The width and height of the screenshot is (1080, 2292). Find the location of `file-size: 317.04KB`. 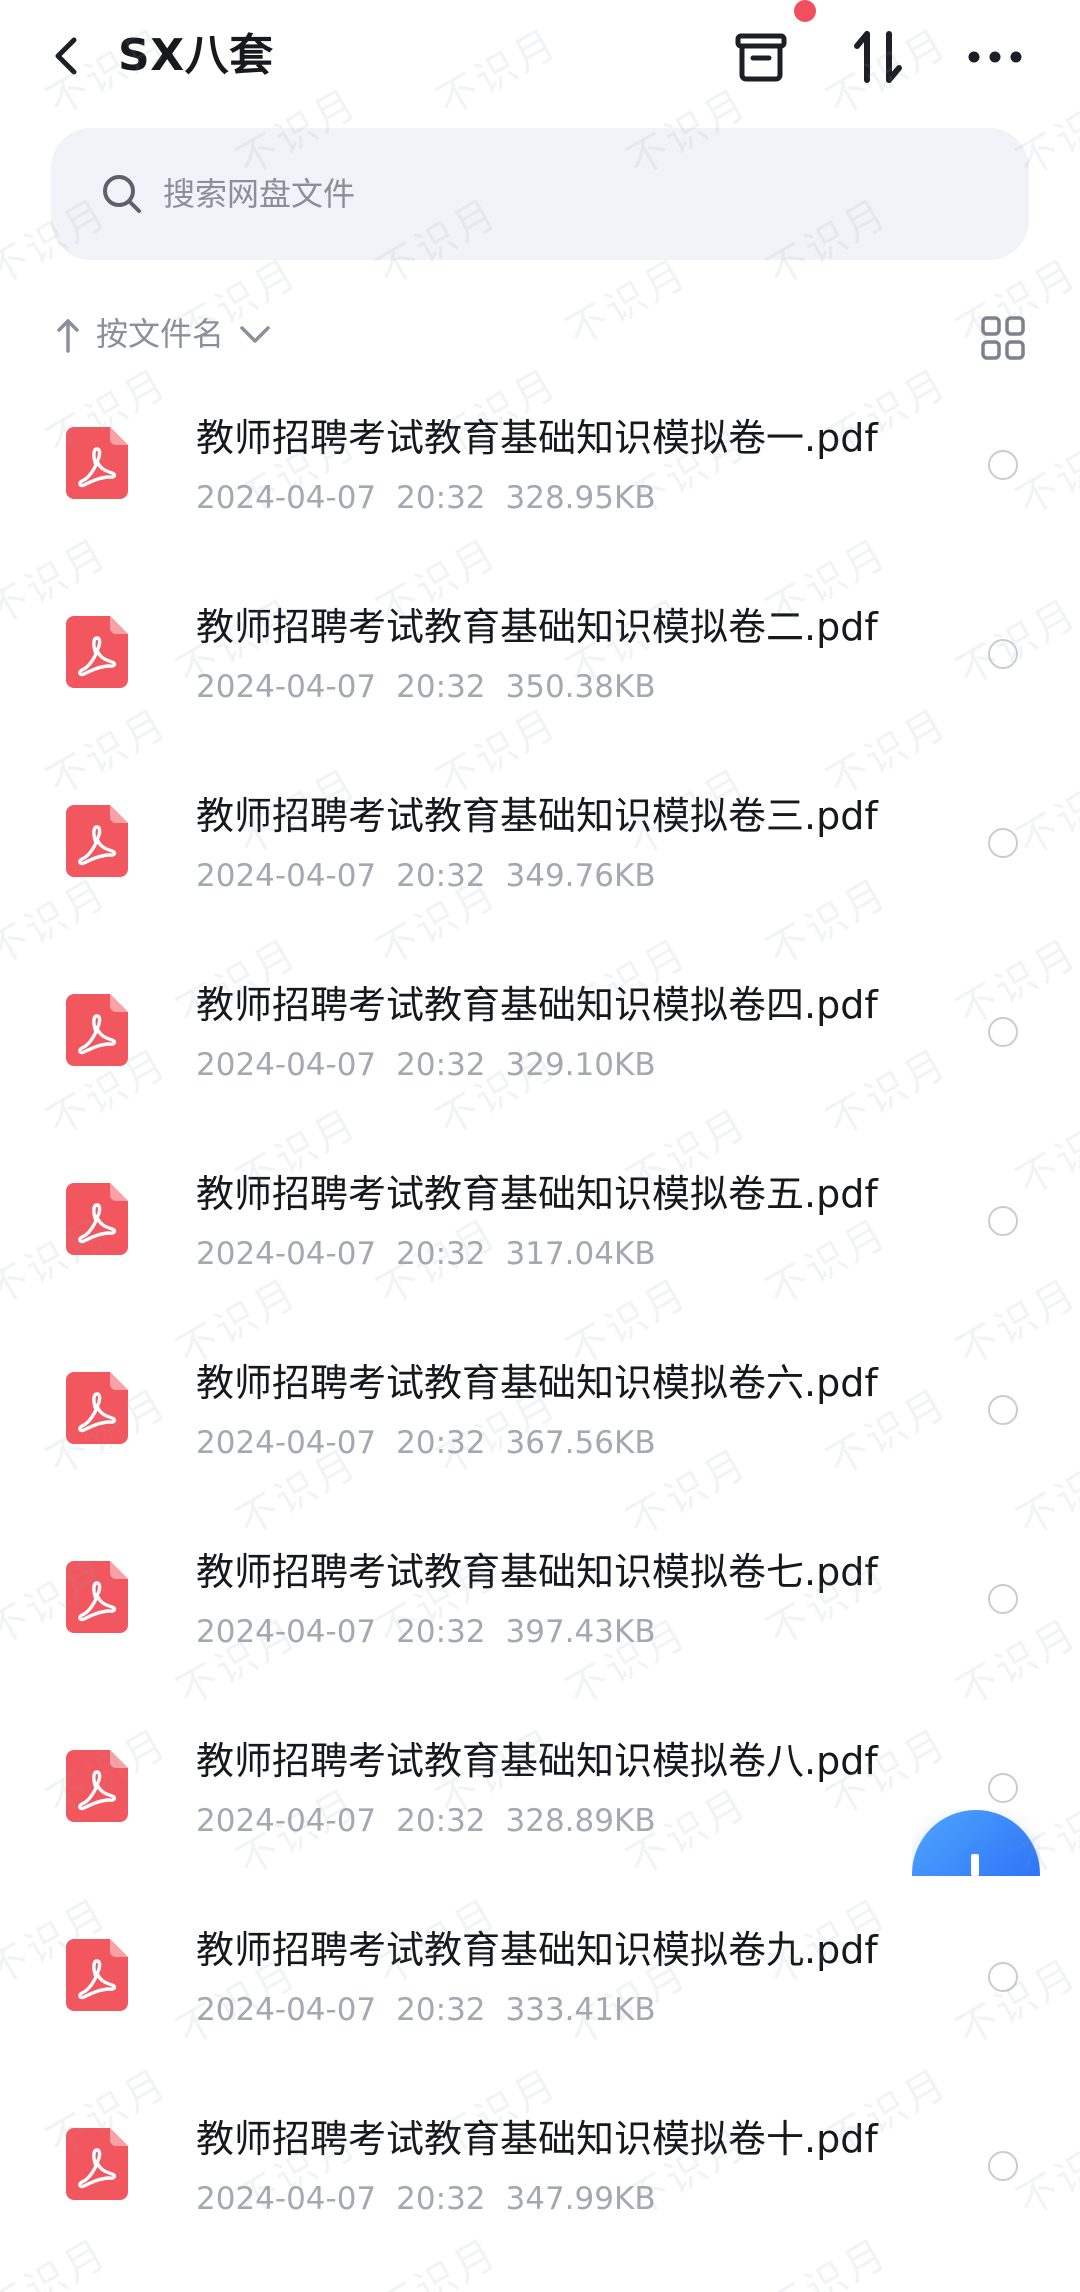

file-size: 317.04KB is located at coordinates (580, 1254).